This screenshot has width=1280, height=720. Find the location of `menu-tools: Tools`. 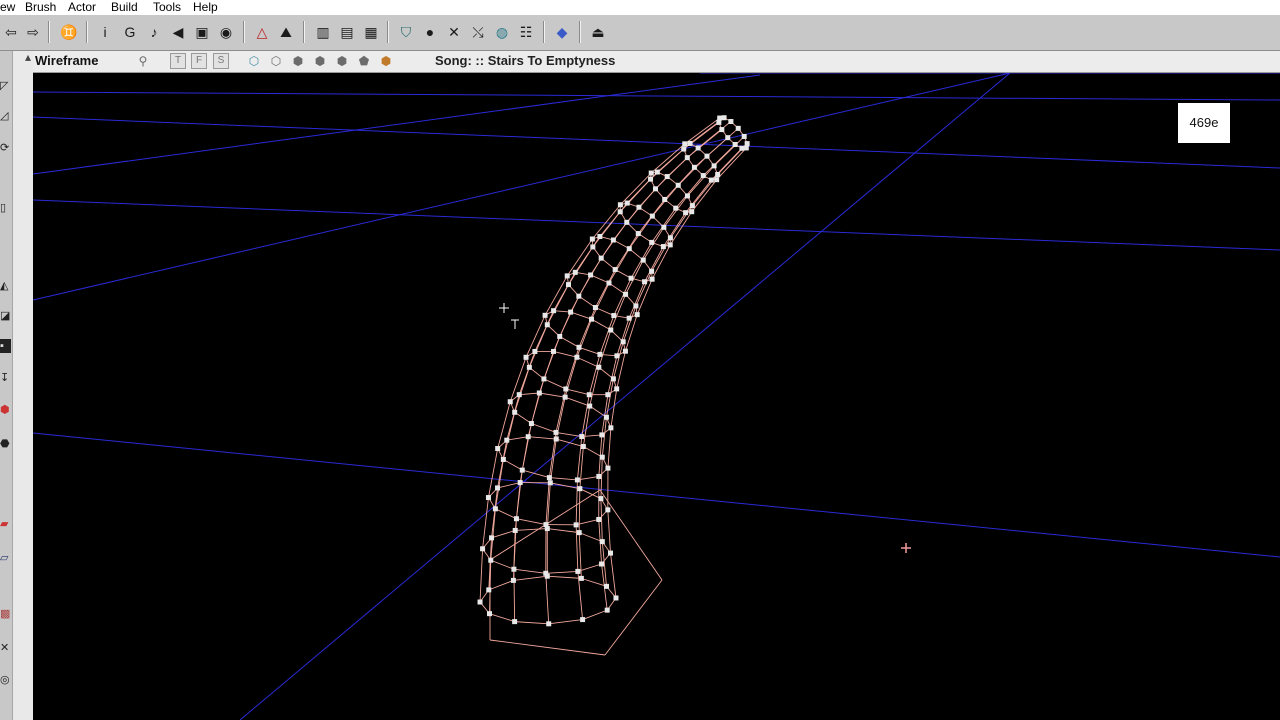

menu-tools: Tools is located at coordinates (167, 7).